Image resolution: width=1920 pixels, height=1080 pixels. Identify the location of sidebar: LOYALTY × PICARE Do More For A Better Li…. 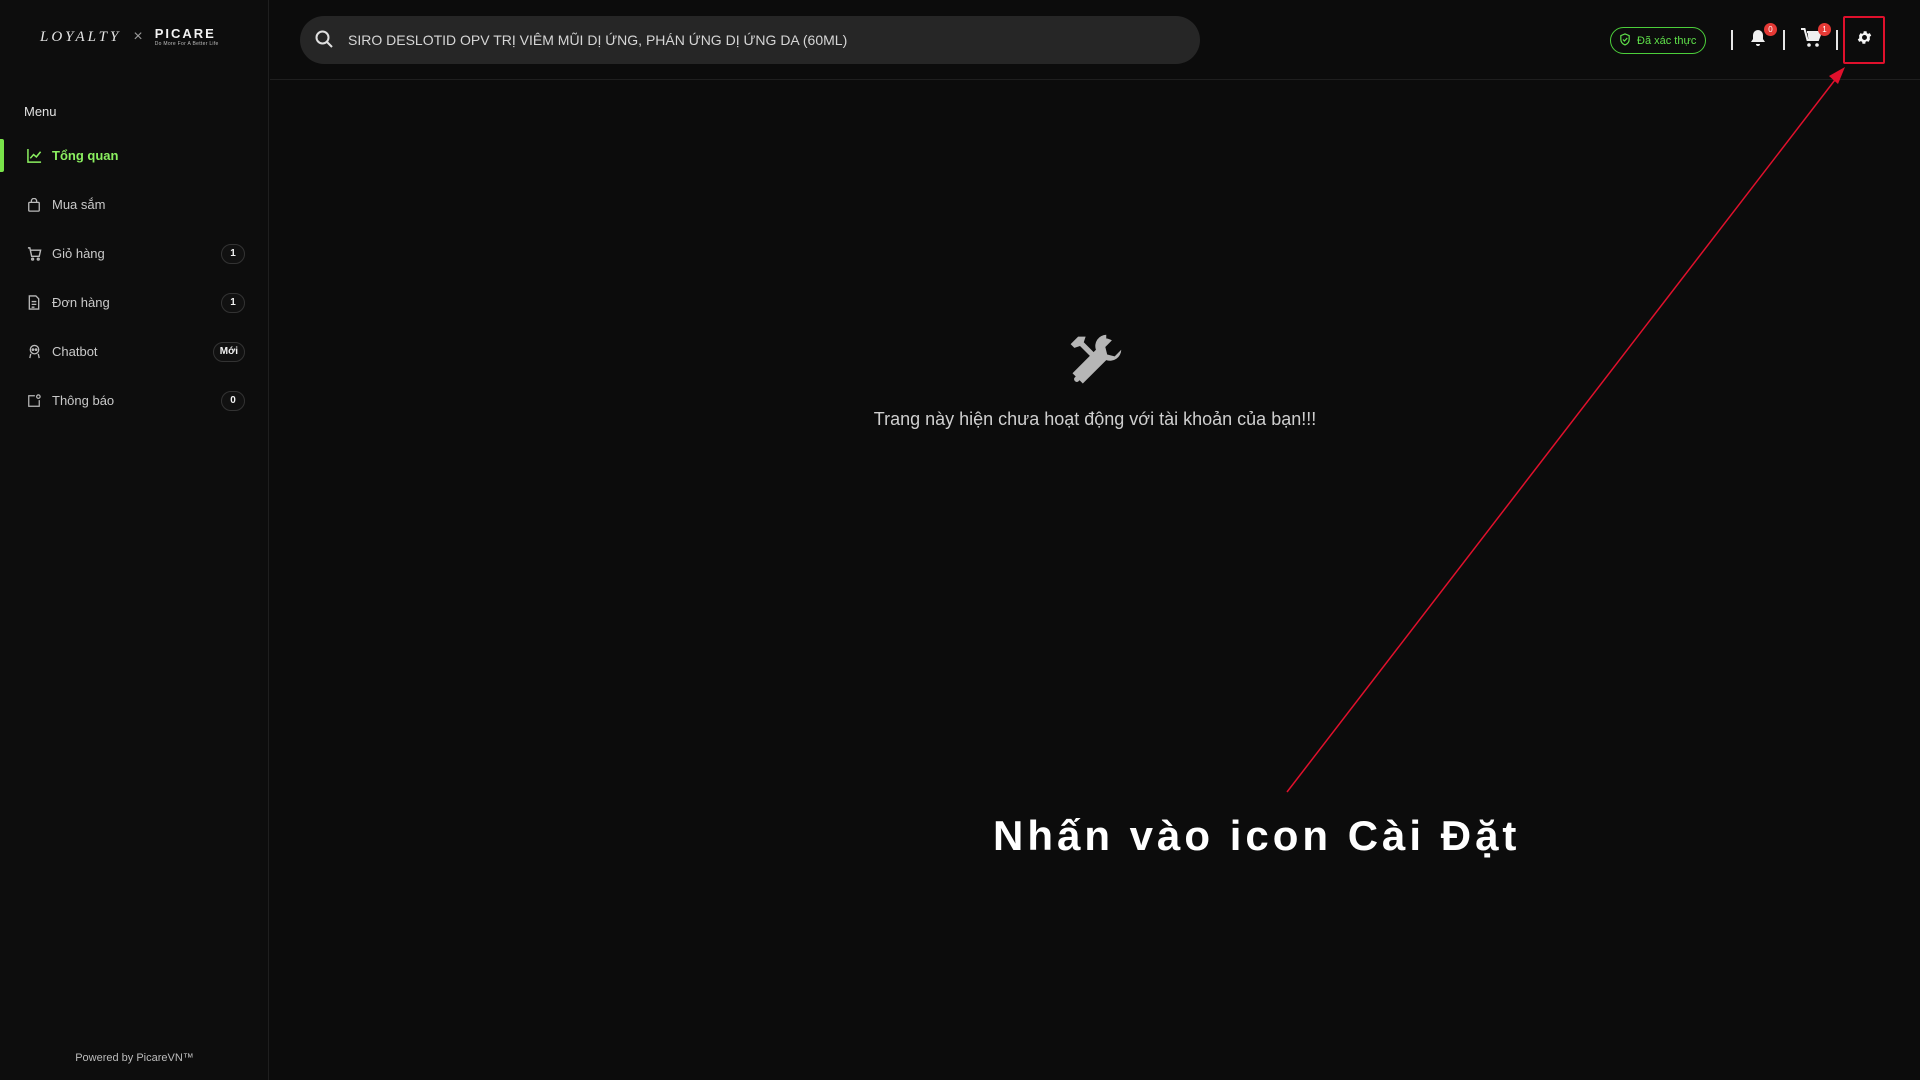
(134, 540).